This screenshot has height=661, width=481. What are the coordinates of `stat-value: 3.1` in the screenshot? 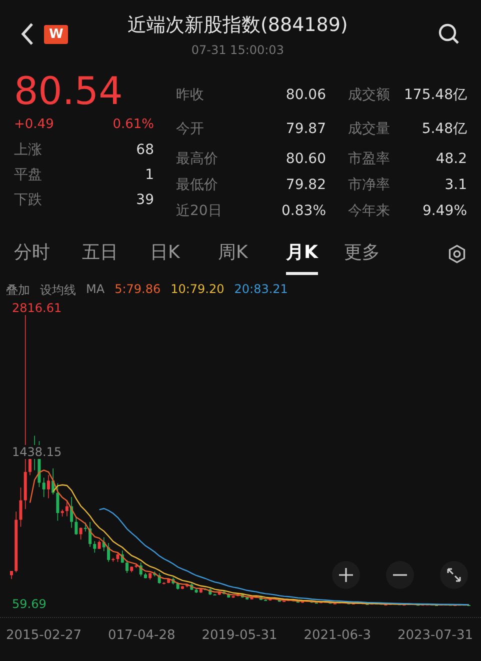 It's located at (455, 185).